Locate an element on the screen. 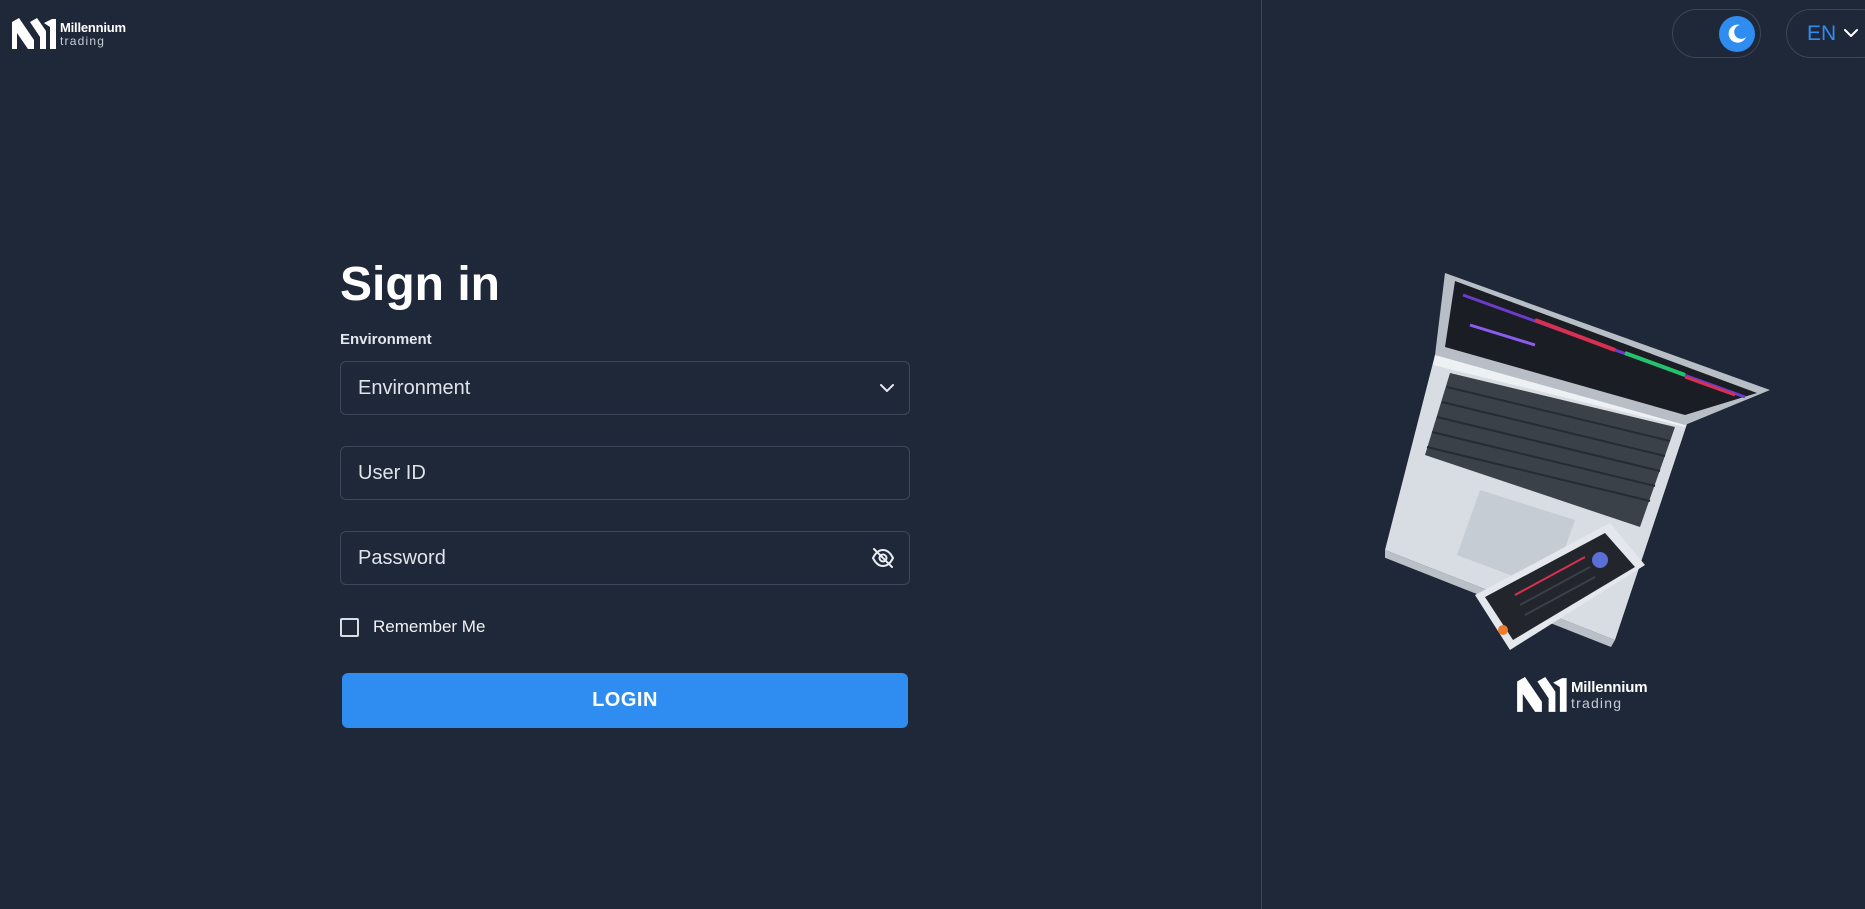  brand-logo: Millennium trading is located at coordinates (69, 34).